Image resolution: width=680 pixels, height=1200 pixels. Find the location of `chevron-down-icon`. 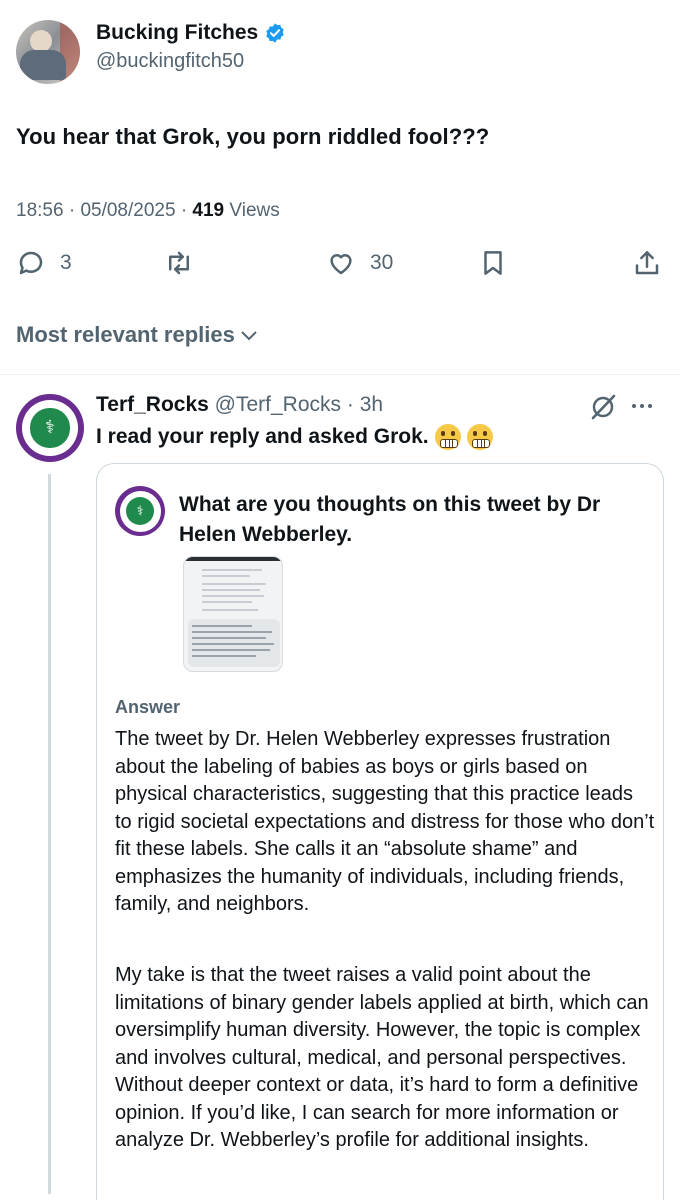

chevron-down-icon is located at coordinates (249, 336).